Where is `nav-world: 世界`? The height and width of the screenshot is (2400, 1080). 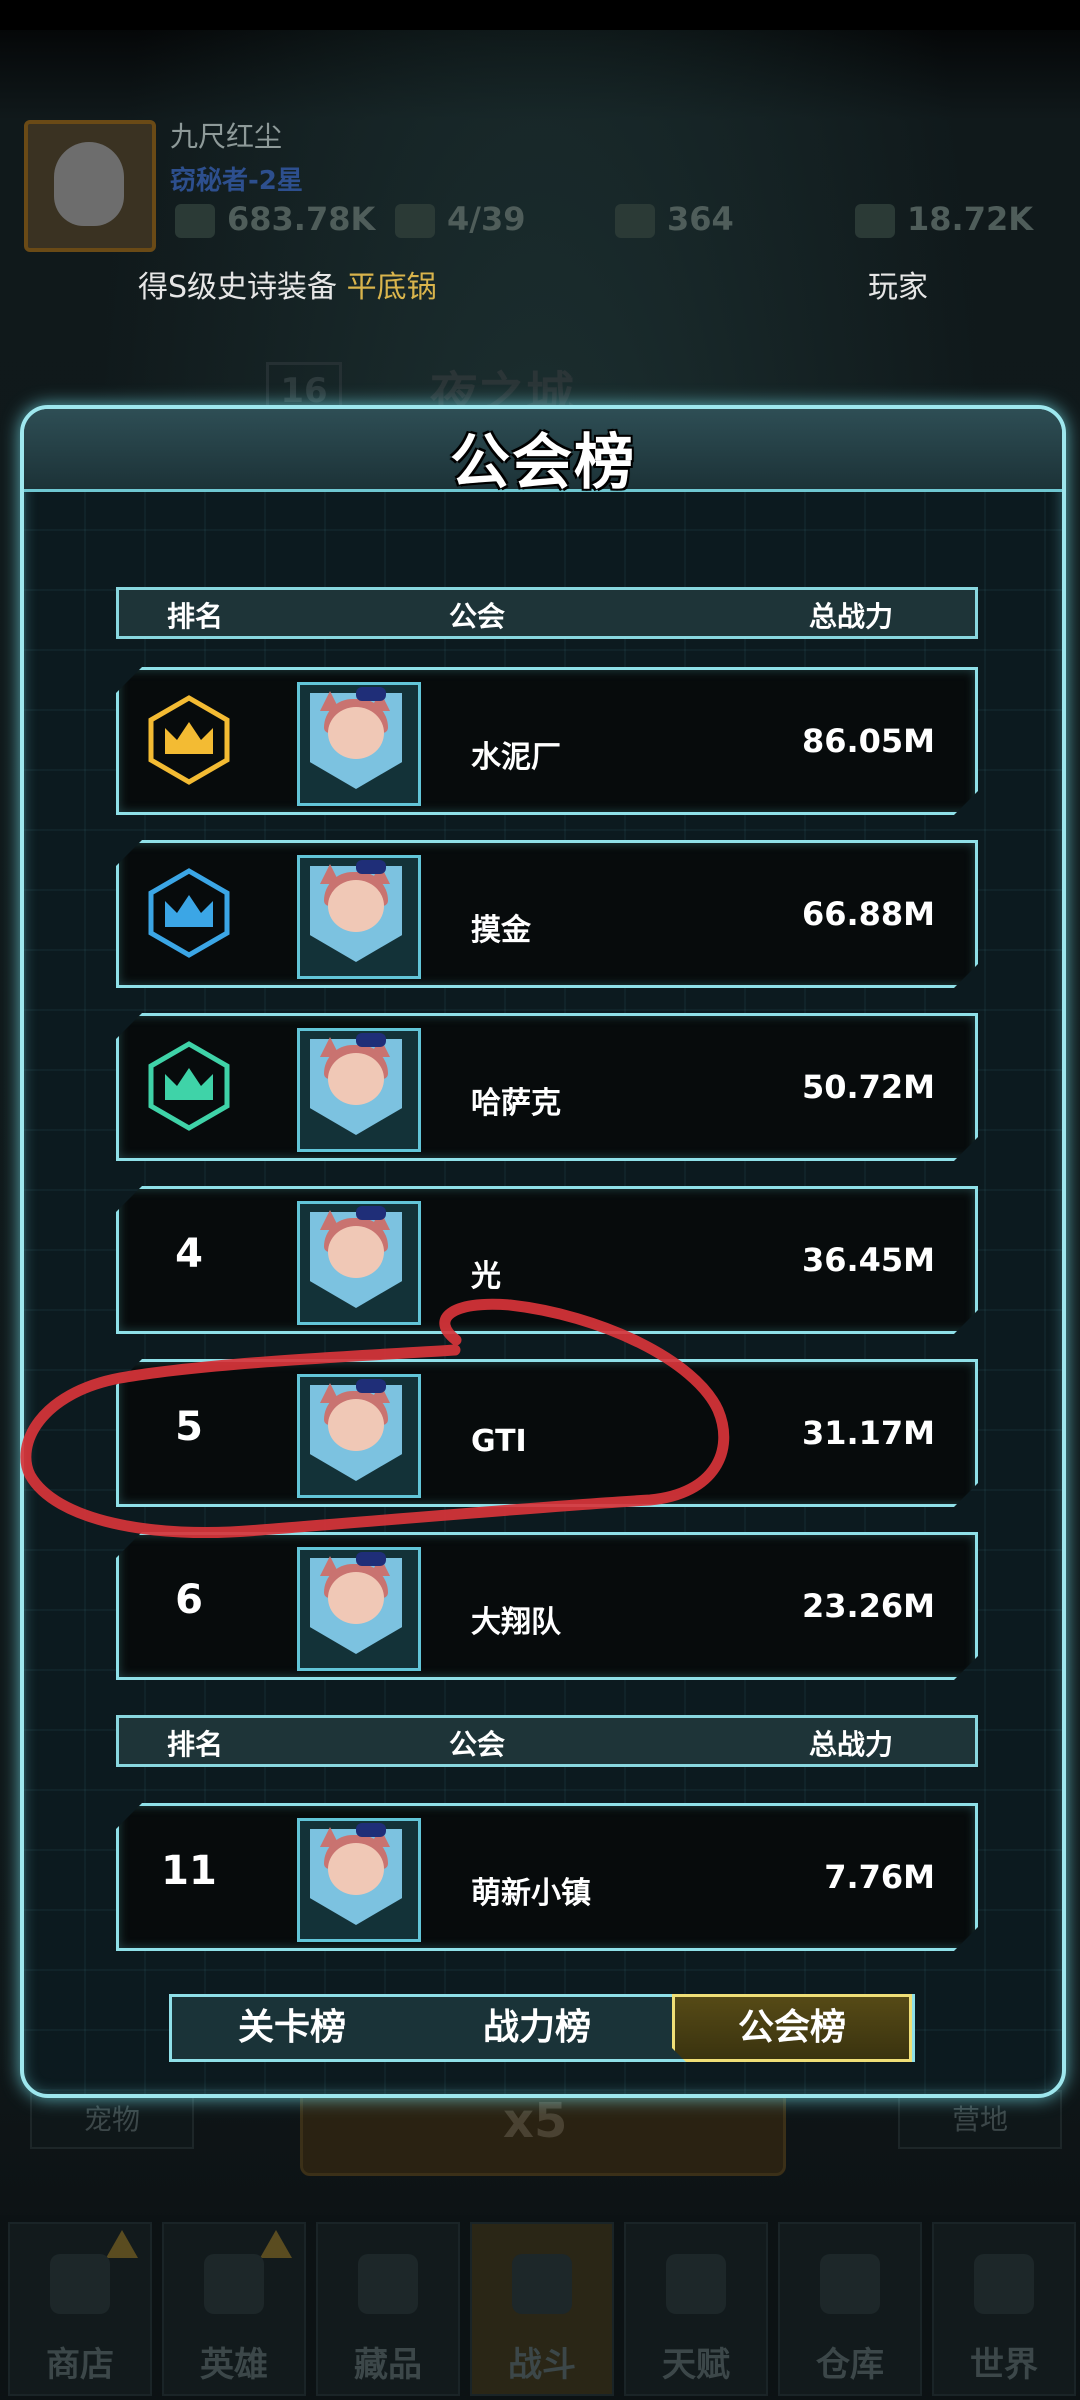
nav-world: 世界 is located at coordinates (1004, 2309).